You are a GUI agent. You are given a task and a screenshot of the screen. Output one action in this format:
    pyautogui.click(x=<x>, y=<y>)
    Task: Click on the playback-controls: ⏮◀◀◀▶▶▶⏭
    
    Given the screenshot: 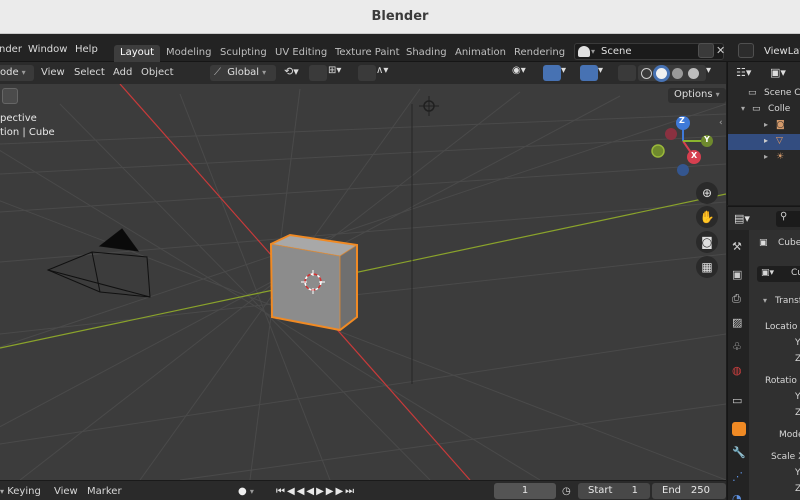 What is the action you would take?
    pyautogui.click(x=316, y=491)
    